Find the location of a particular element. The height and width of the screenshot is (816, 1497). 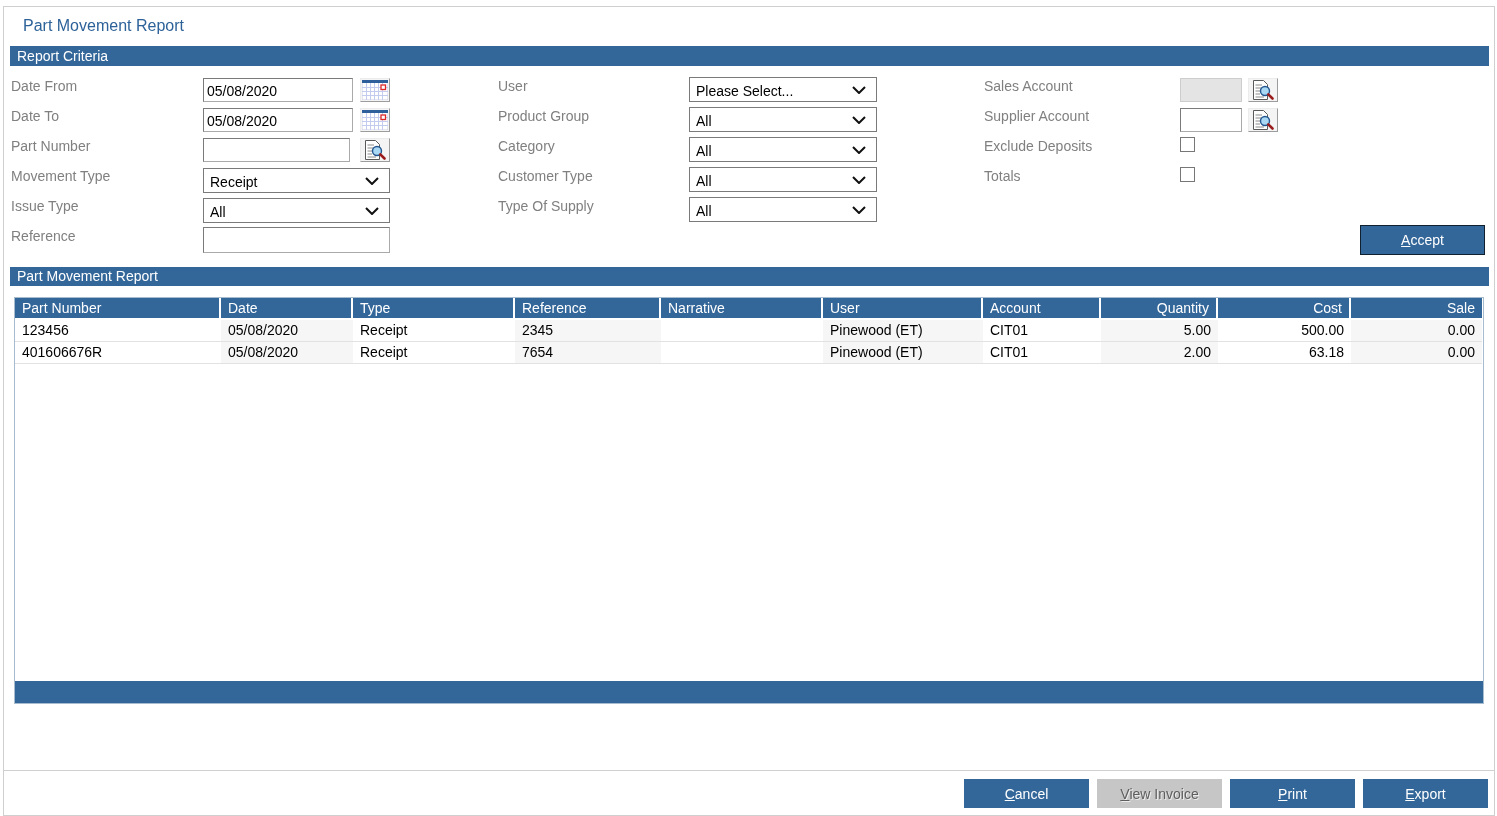

field-label: Product Group is located at coordinates (544, 116).